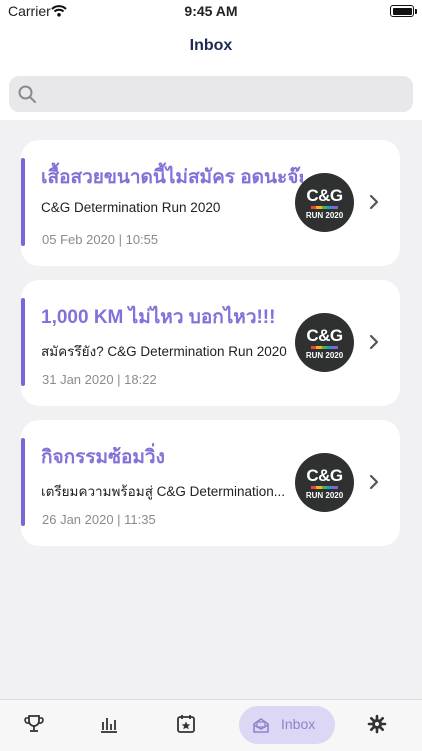  What do you see at coordinates (186, 724) in the screenshot?
I see `star-calendar-icon` at bounding box center [186, 724].